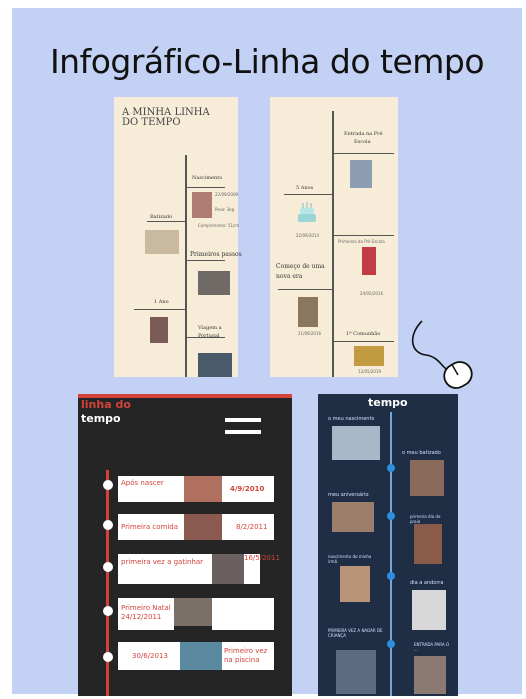 This screenshot has width=526, height=699. Describe the element at coordinates (161, 217) in the screenshot. I see `card1-event-batizado: Batizado` at that location.